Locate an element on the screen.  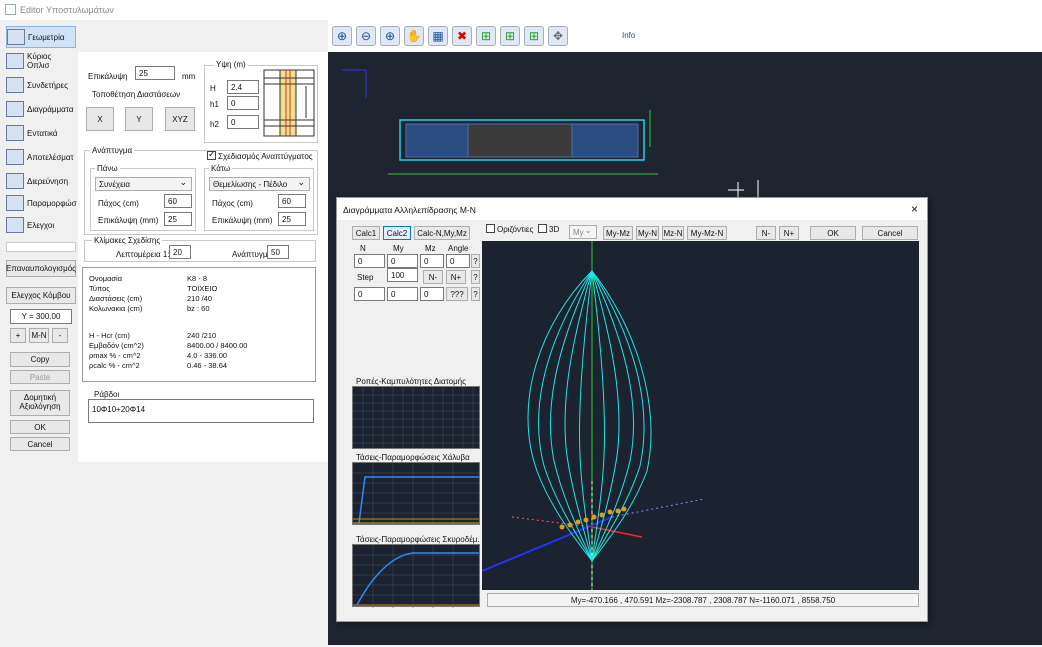
title-bar: Editor Υποστυλωμάτων is located at coordinates (521, 10).